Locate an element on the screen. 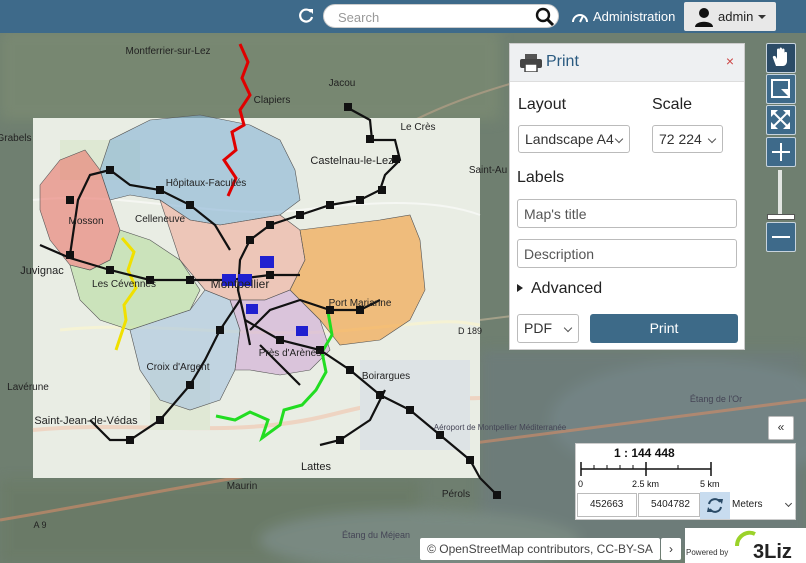  zoom-box-icon is located at coordinates (780, 88).